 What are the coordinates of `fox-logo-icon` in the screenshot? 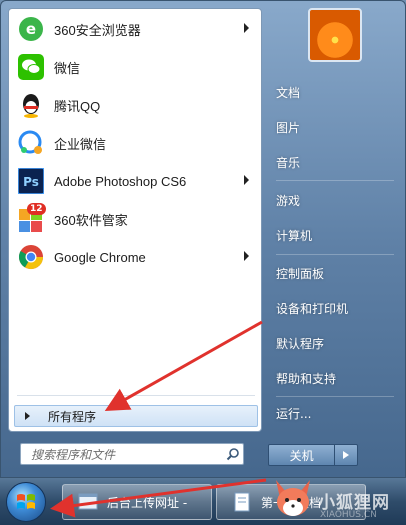 It's located at (293, 498).